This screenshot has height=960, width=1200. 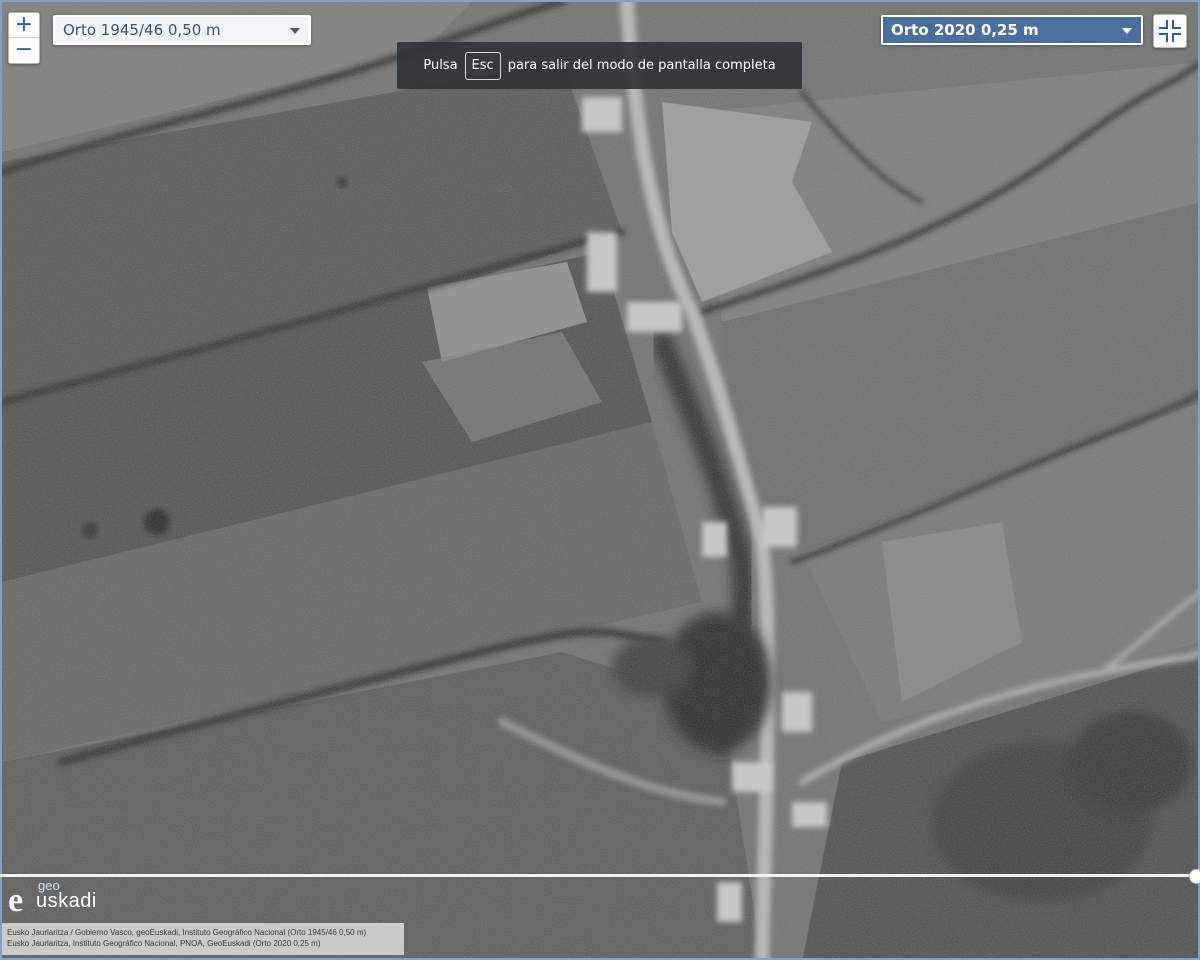 I want to click on exit-fullscreen-button, so click(x=1170, y=31).